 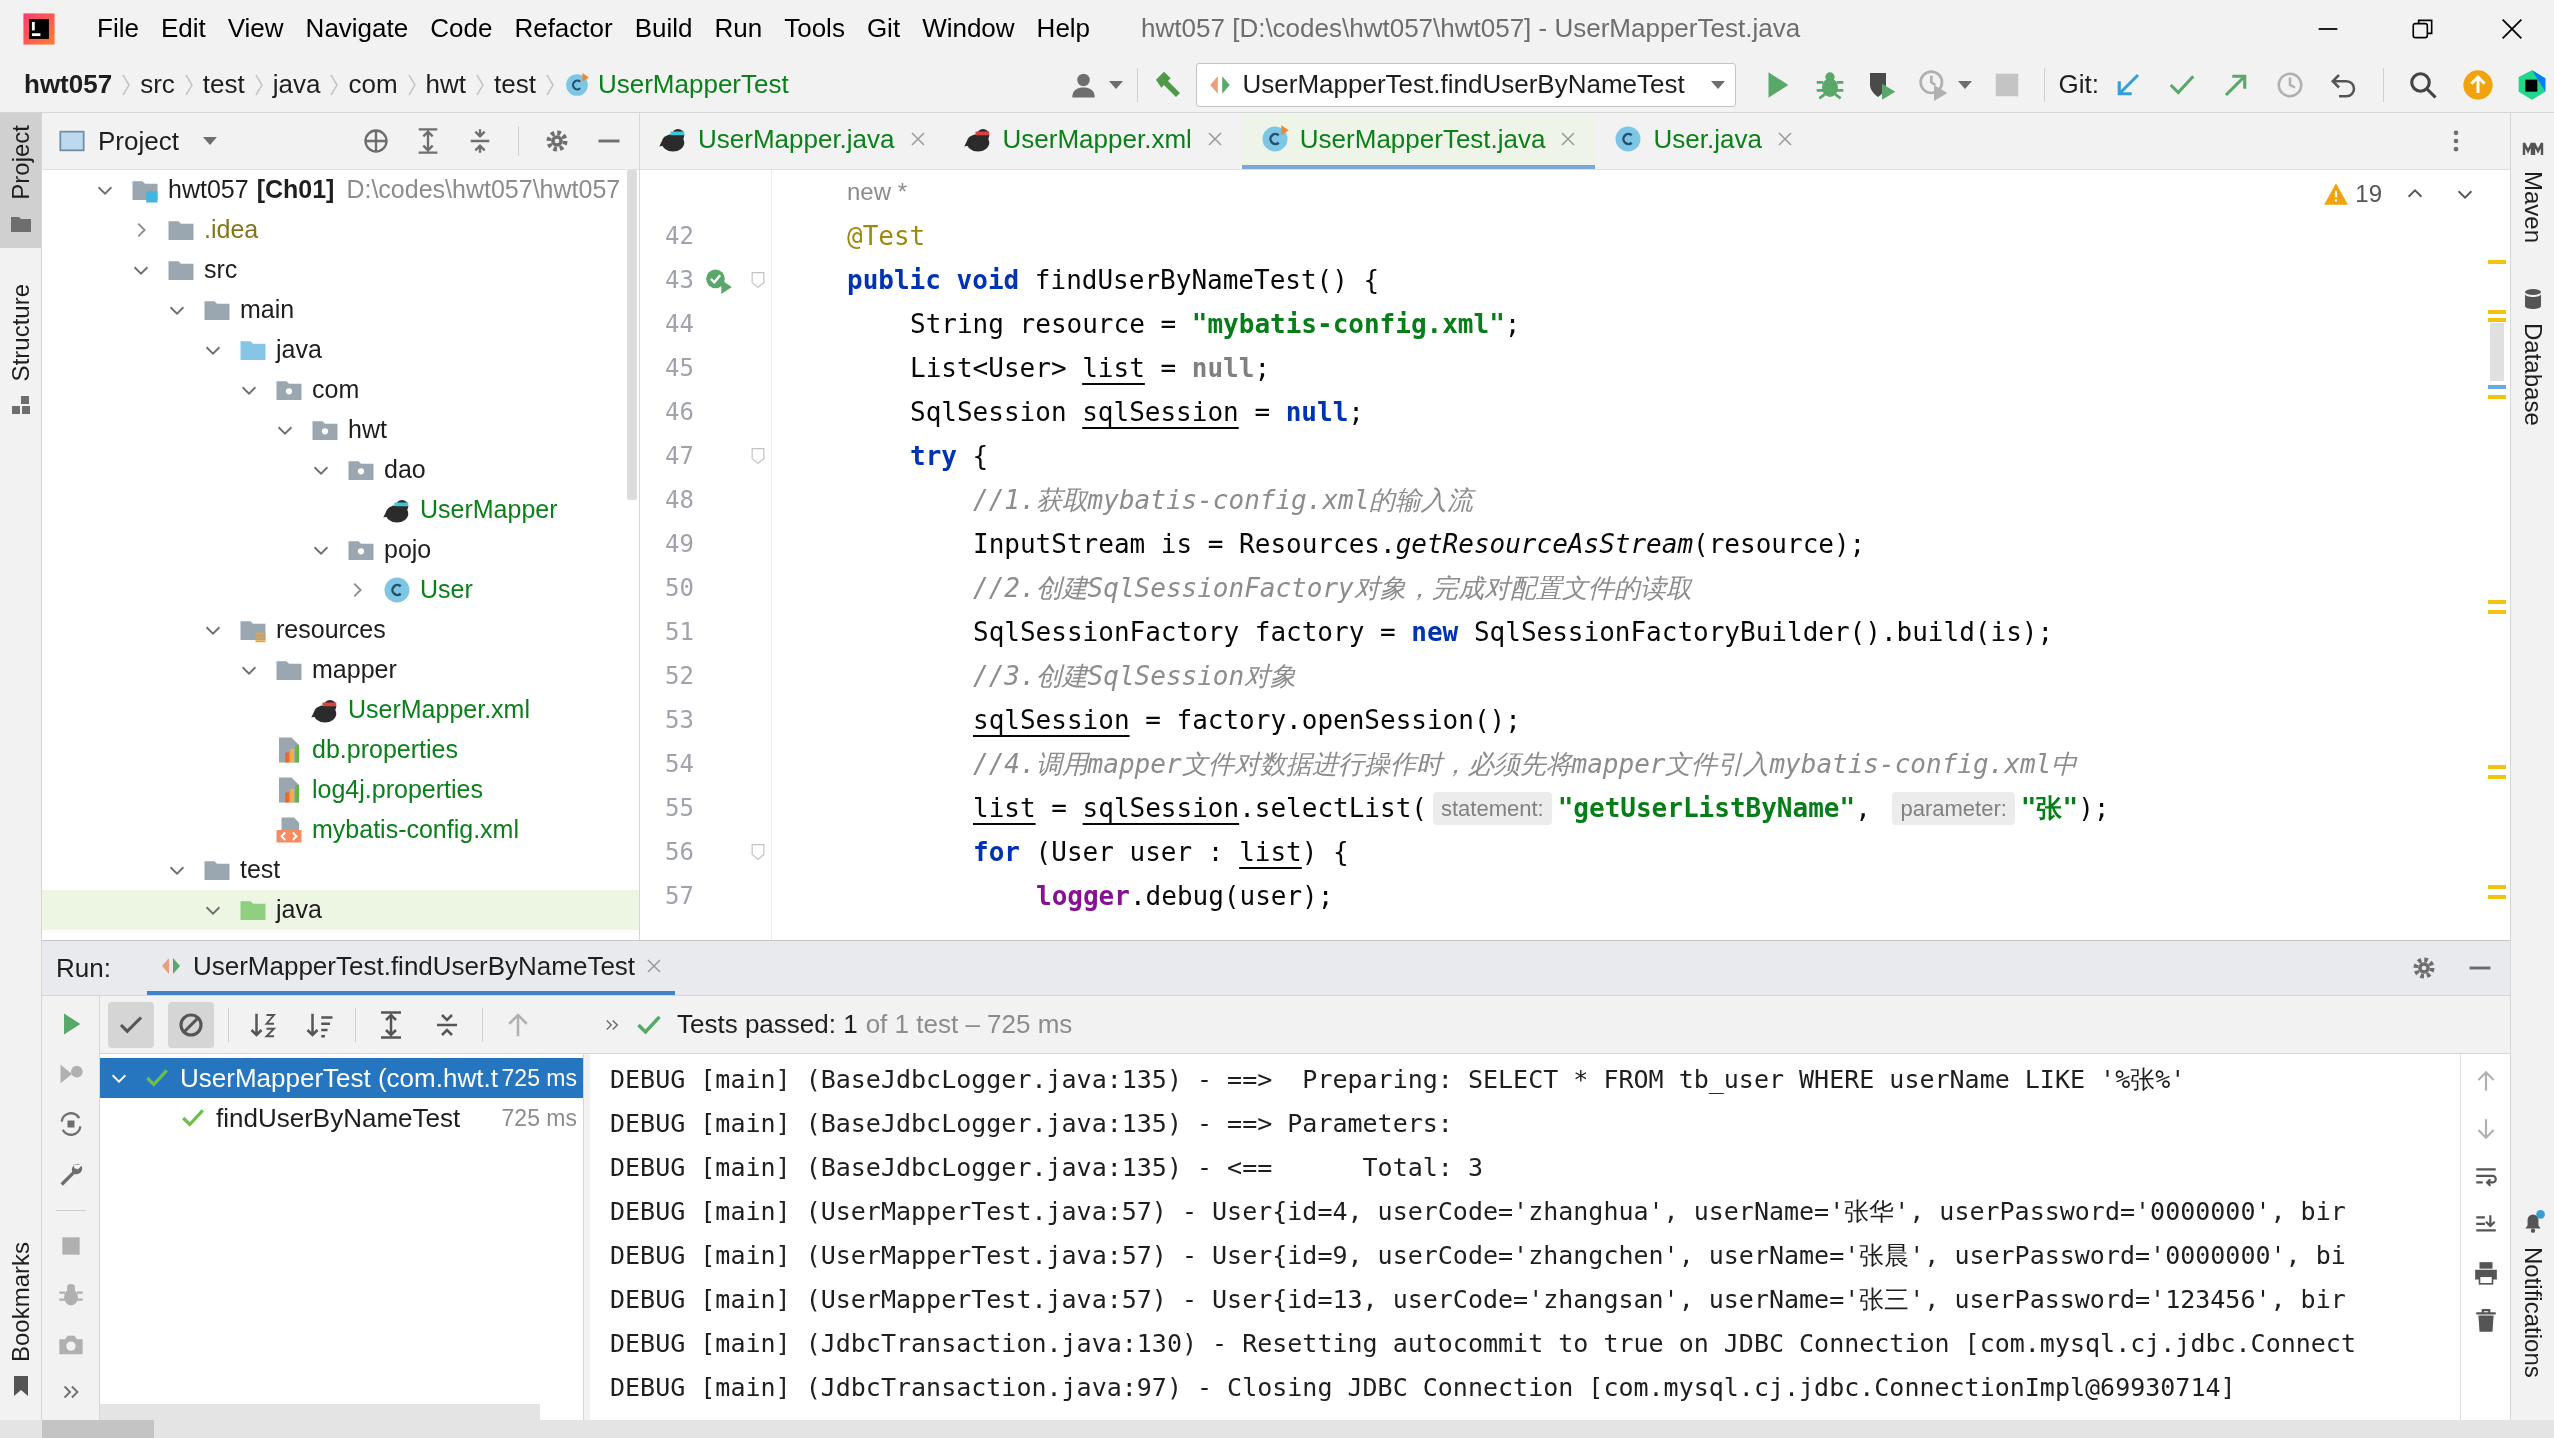 What do you see at coordinates (1135, 676) in the screenshot?
I see `code-line: //3.创建SqlSession对象` at bounding box center [1135, 676].